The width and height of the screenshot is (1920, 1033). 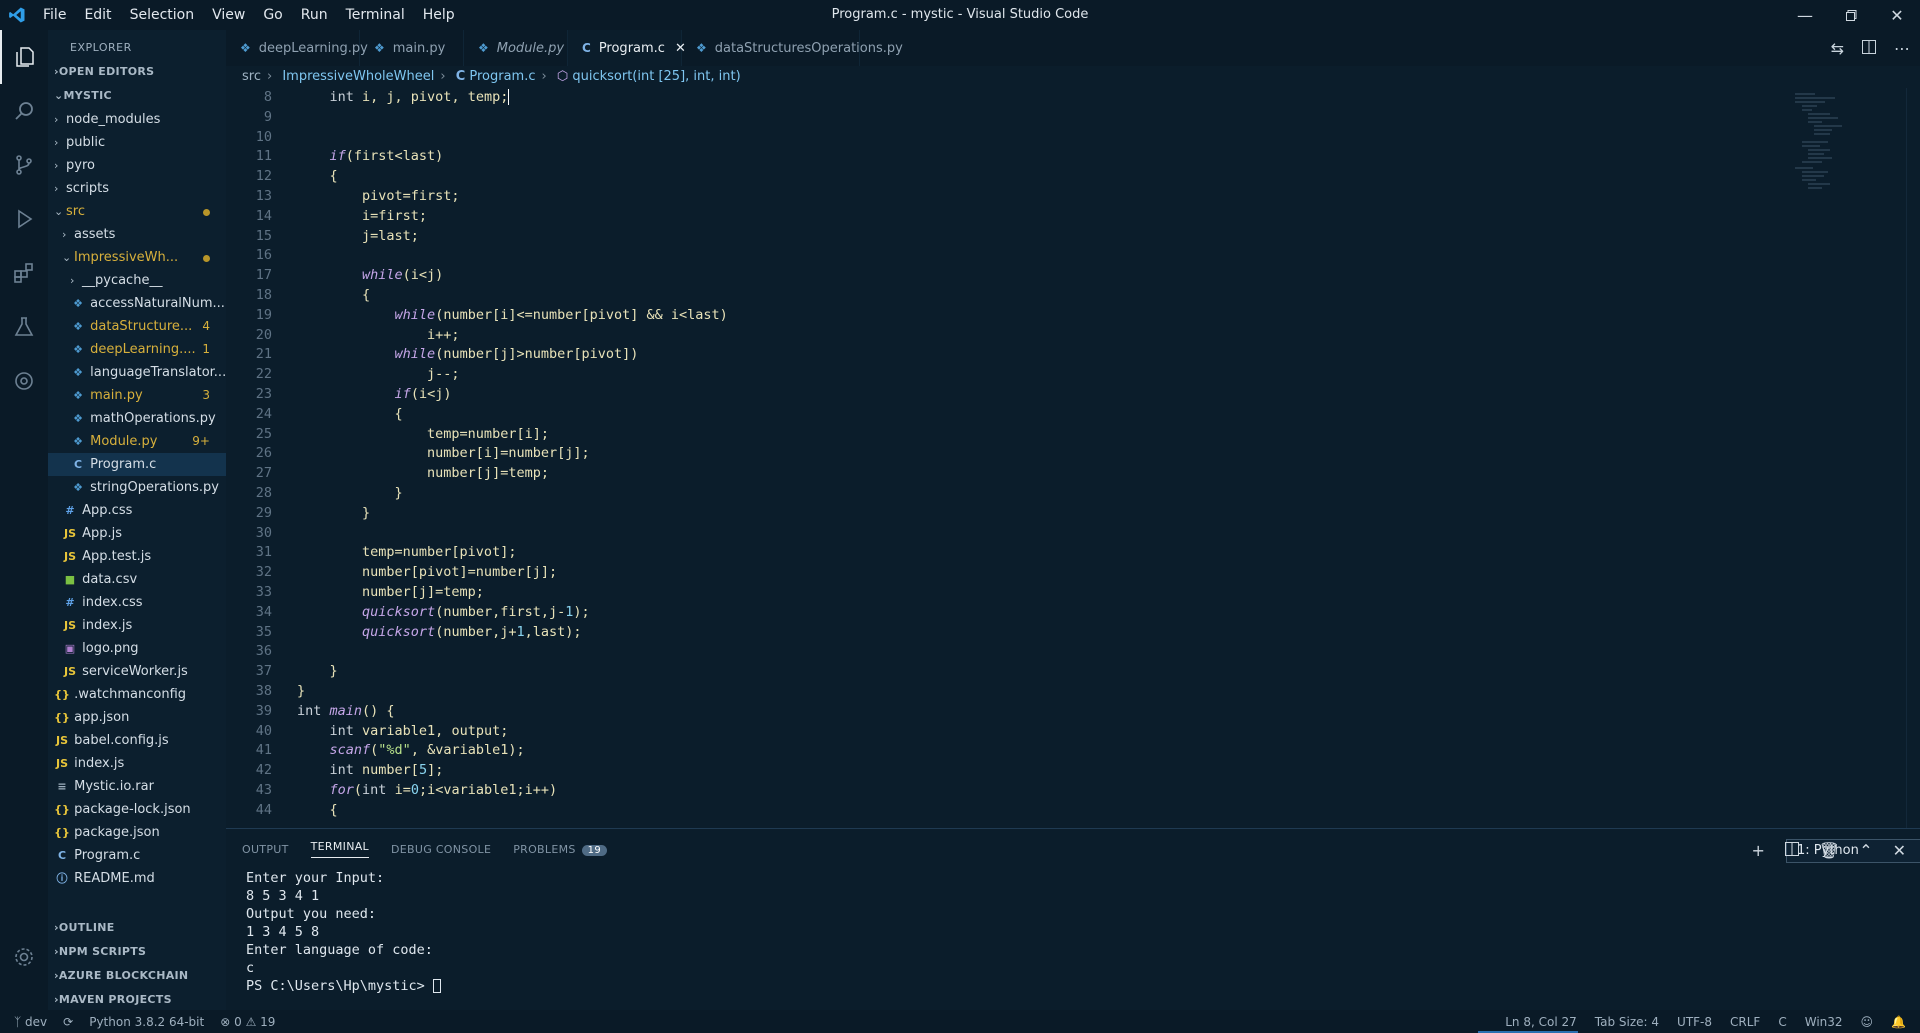 What do you see at coordinates (137, 119) in the screenshot?
I see `folder-item: › node_modules` at bounding box center [137, 119].